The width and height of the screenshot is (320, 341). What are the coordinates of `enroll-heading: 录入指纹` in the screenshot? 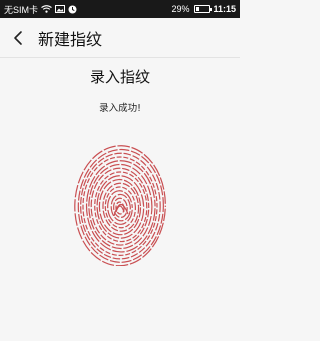 It's located at (119, 77).